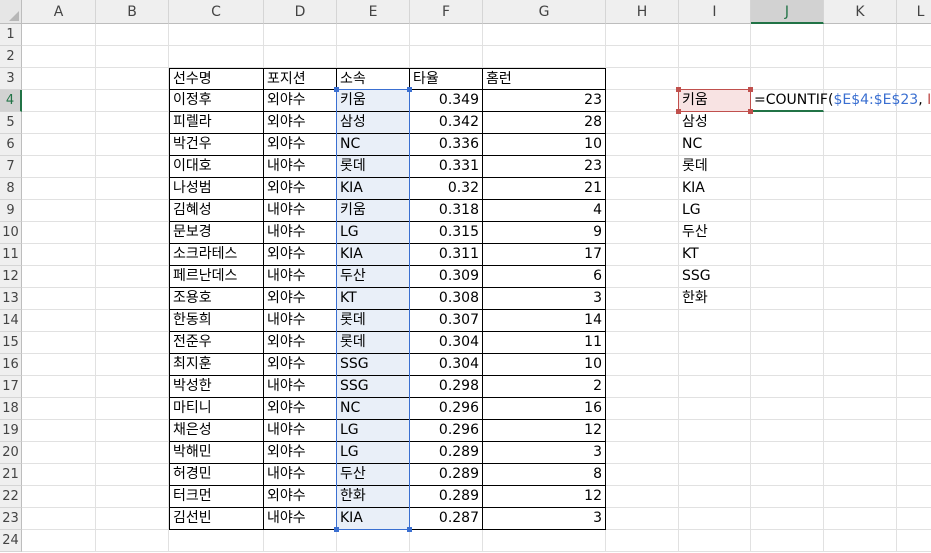  Describe the element at coordinates (11, 431) in the screenshot. I see `row-header-19: 19` at that location.